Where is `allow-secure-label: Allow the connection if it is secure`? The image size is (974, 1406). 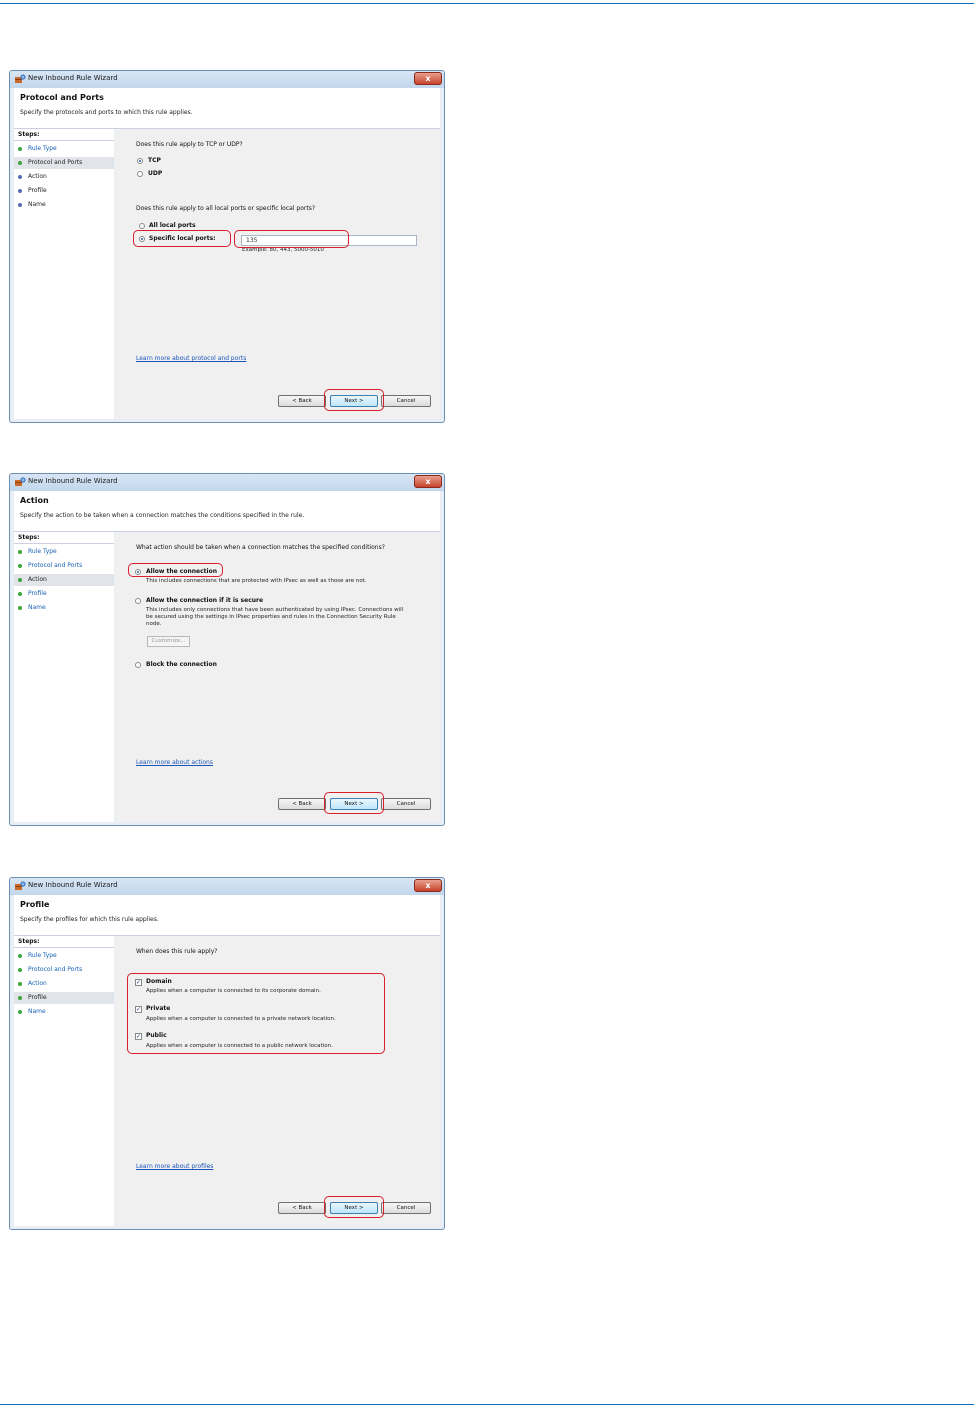 allow-secure-label: Allow the connection if it is secure is located at coordinates (204, 600).